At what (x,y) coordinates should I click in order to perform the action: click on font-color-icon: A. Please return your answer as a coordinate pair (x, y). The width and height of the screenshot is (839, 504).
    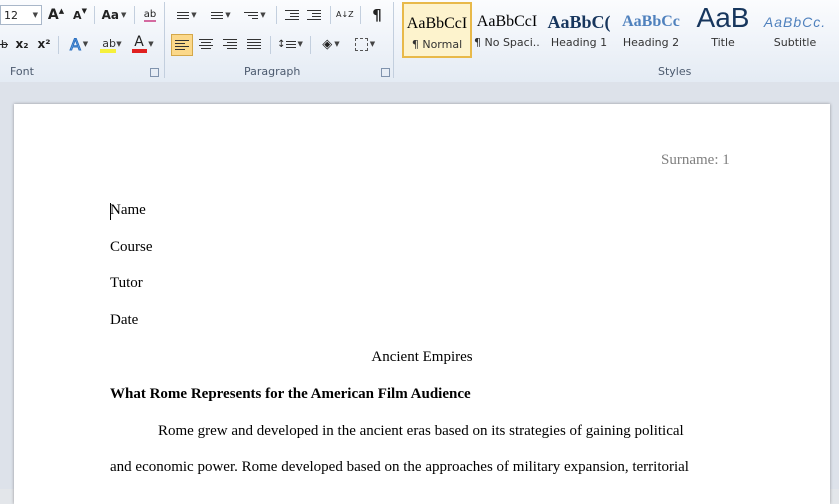
    Looking at the image, I should click on (140, 43).